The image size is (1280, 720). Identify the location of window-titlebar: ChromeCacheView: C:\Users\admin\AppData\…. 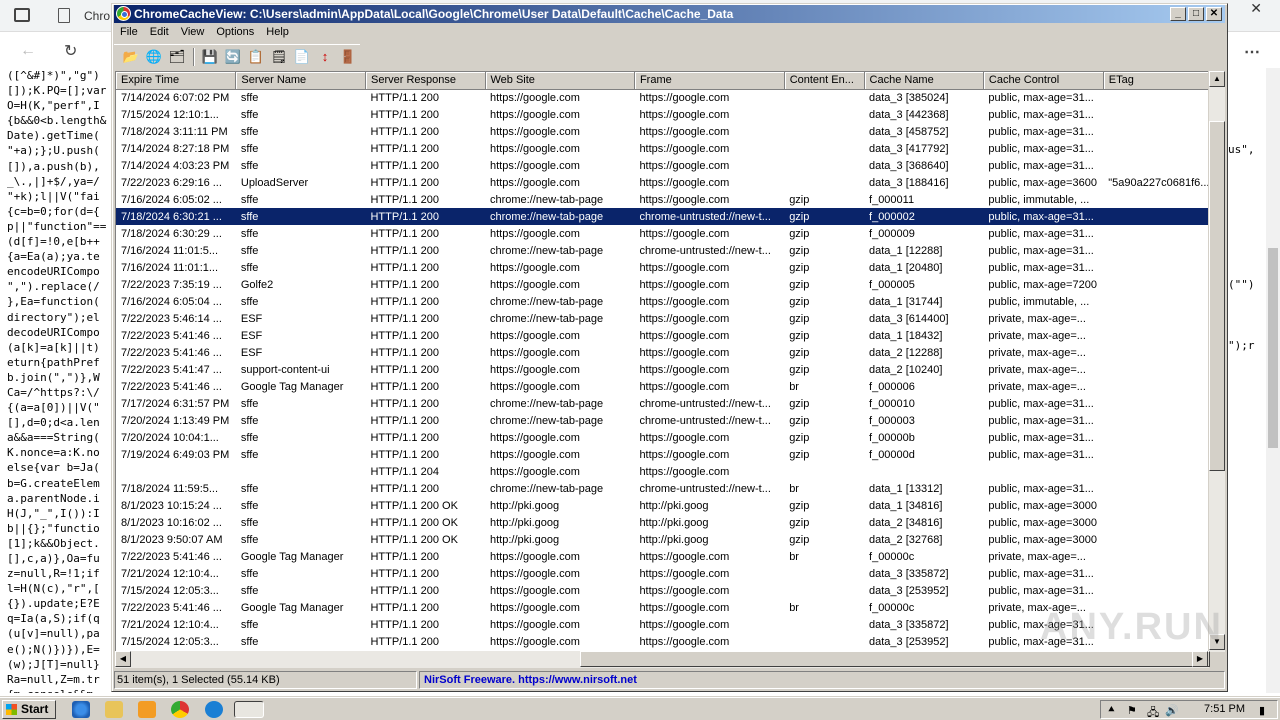
(669, 14).